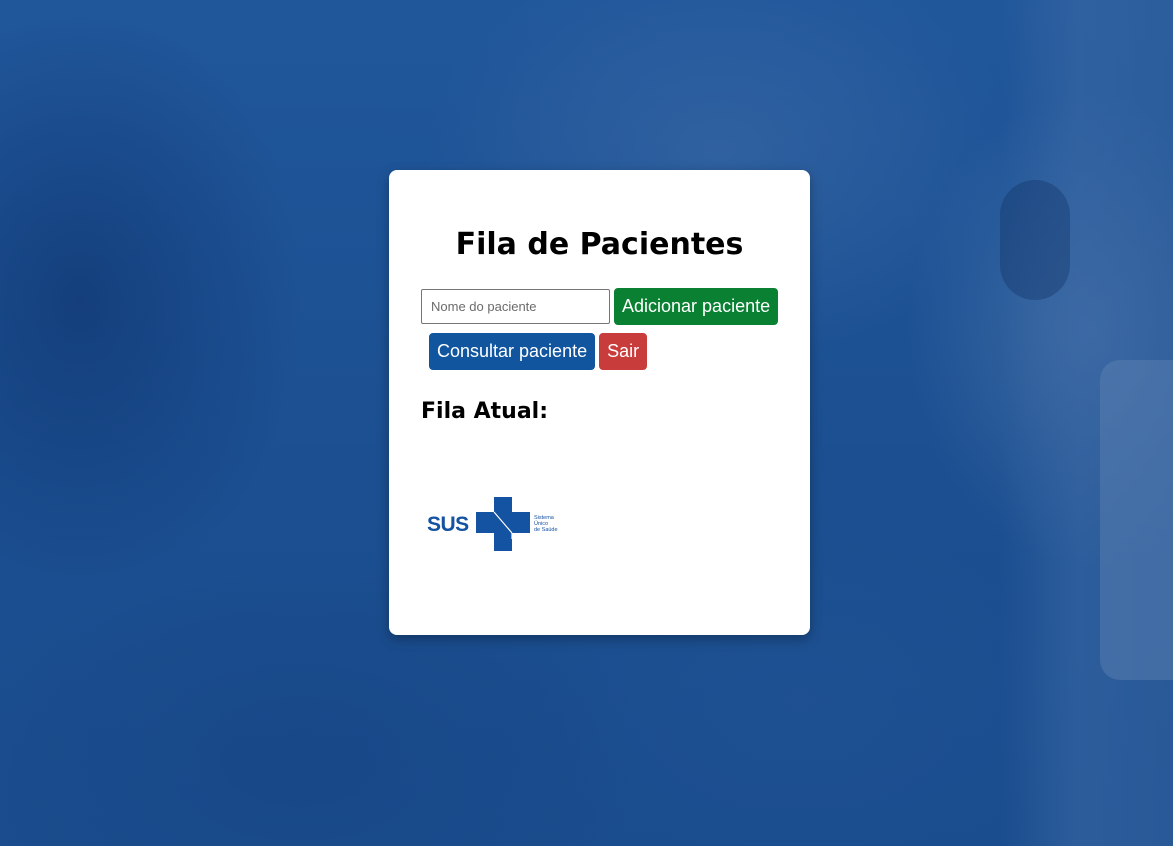 The image size is (1173, 846). What do you see at coordinates (448, 524) in the screenshot?
I see `sus-logo-text: SUS` at bounding box center [448, 524].